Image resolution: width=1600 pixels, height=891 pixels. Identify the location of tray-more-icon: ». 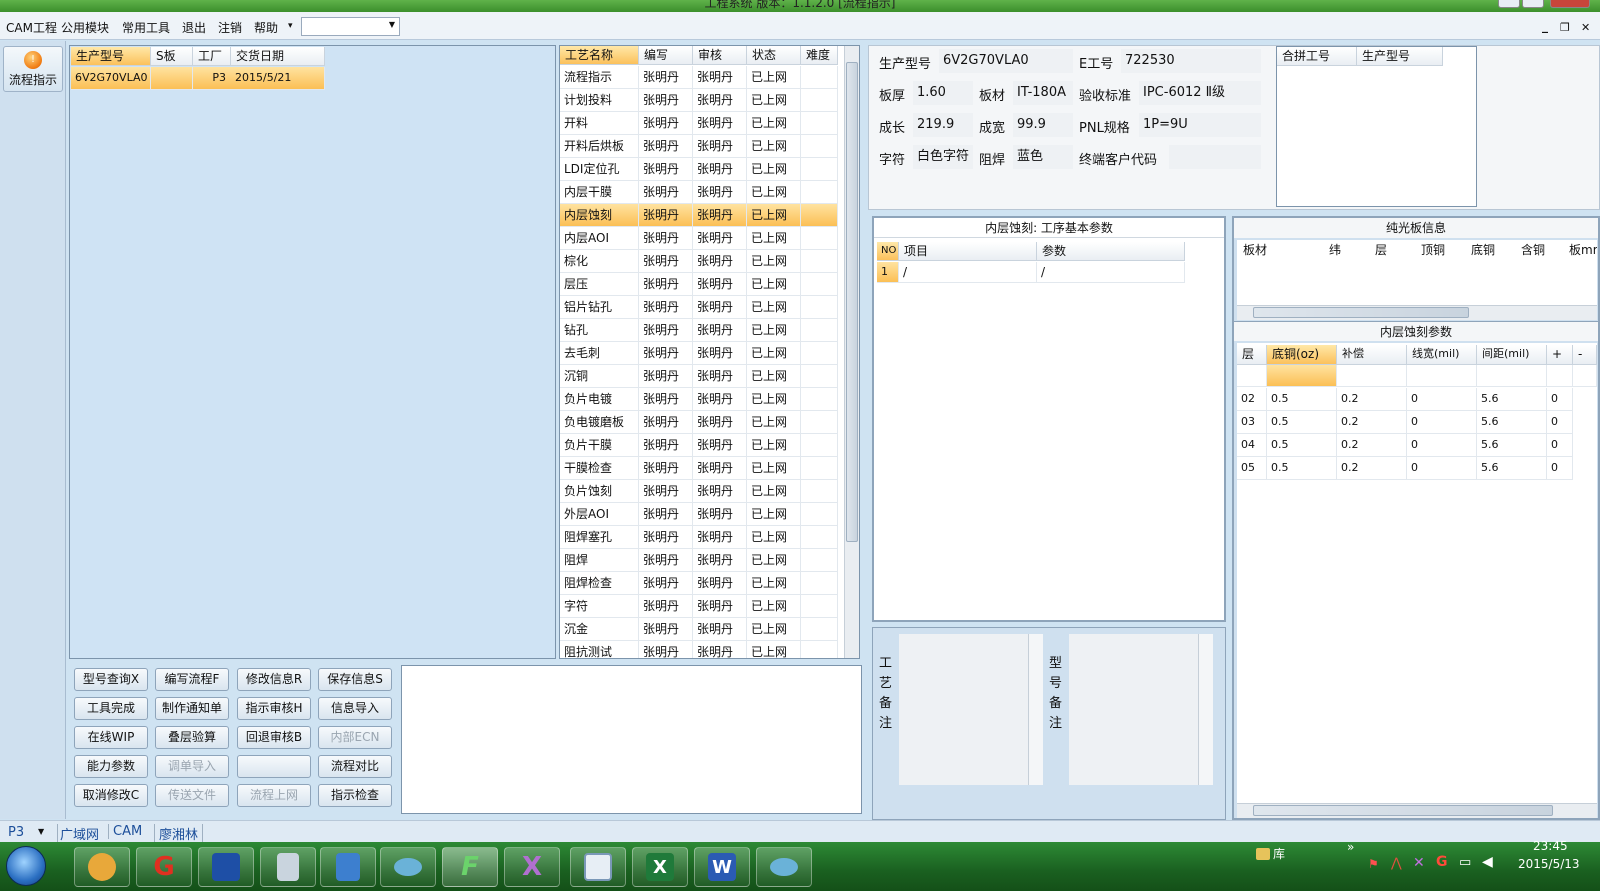
(1350, 847).